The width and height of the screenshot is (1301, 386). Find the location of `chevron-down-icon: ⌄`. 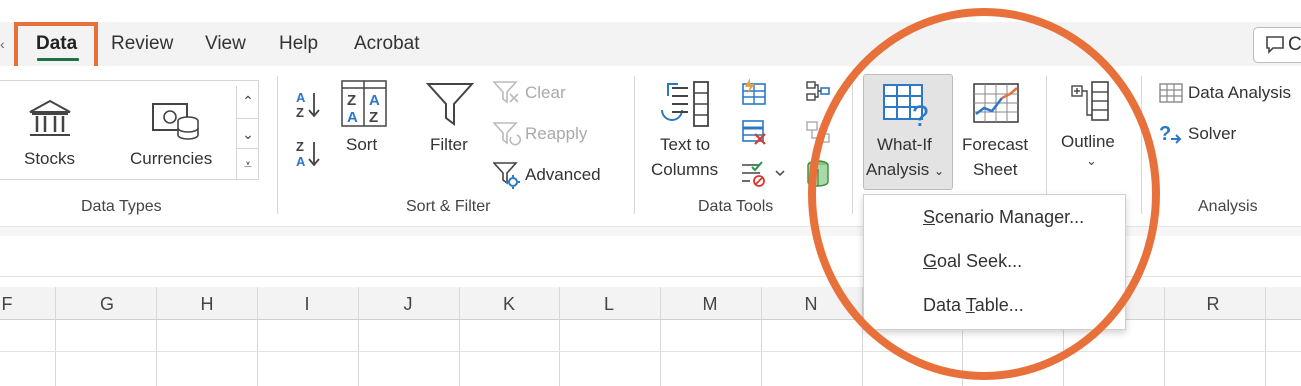

chevron-down-icon: ⌄ is located at coordinates (939, 171).